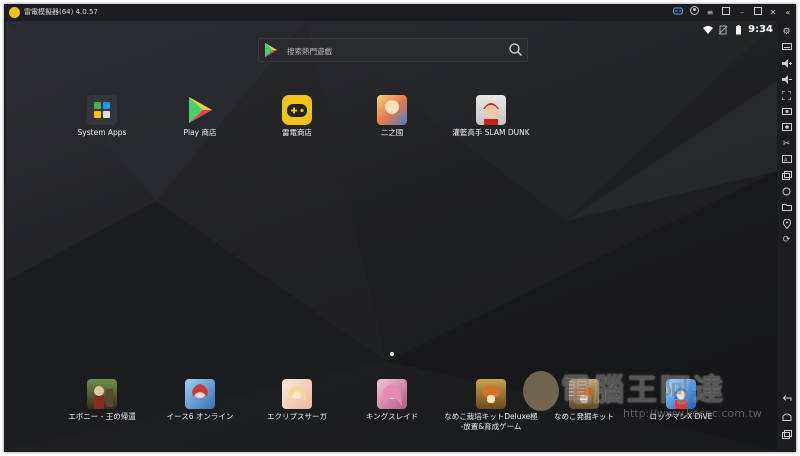 The image size is (800, 456). What do you see at coordinates (400, 12) in the screenshot?
I see `title-bar: 雷電模擬器(64) 4.0.57 ≡ – ✕ «` at bounding box center [400, 12].